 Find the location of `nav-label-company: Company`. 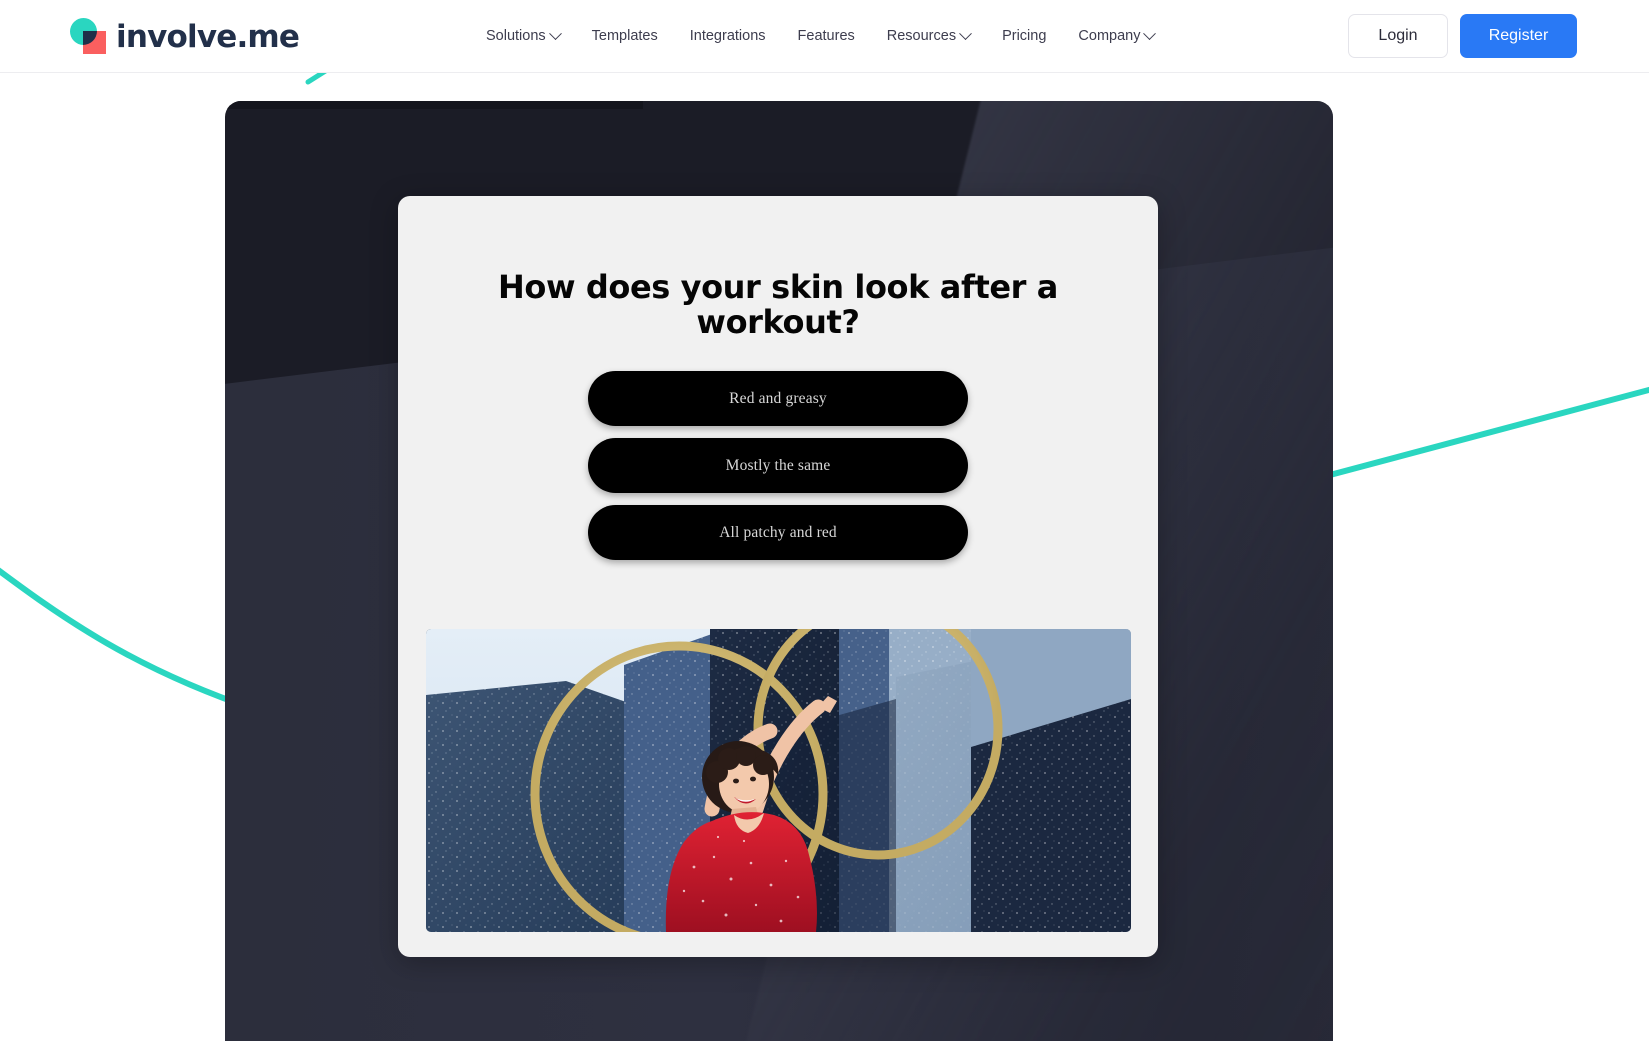

nav-label-company: Company is located at coordinates (1109, 36).